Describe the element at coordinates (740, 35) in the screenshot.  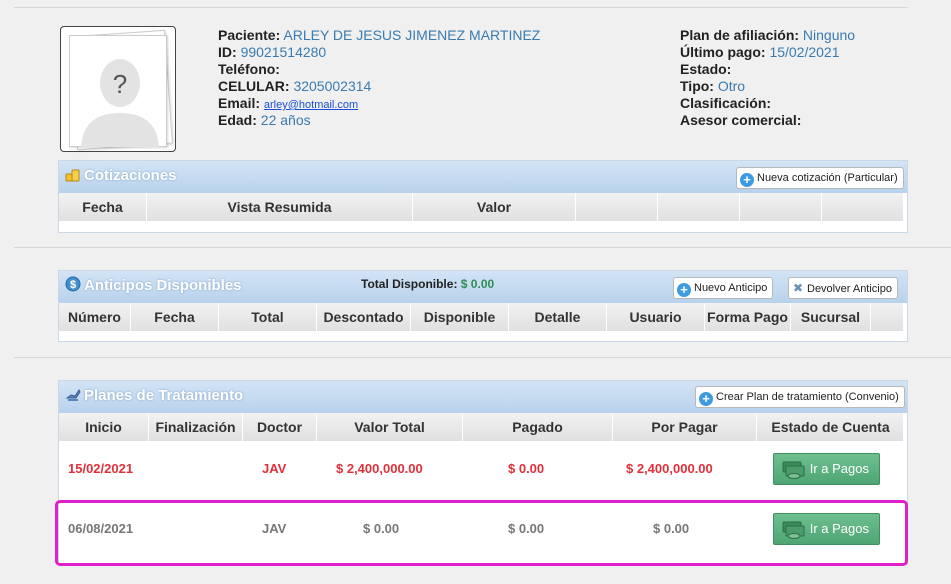
I see `plan-label: Plan de afiliación:` at that location.